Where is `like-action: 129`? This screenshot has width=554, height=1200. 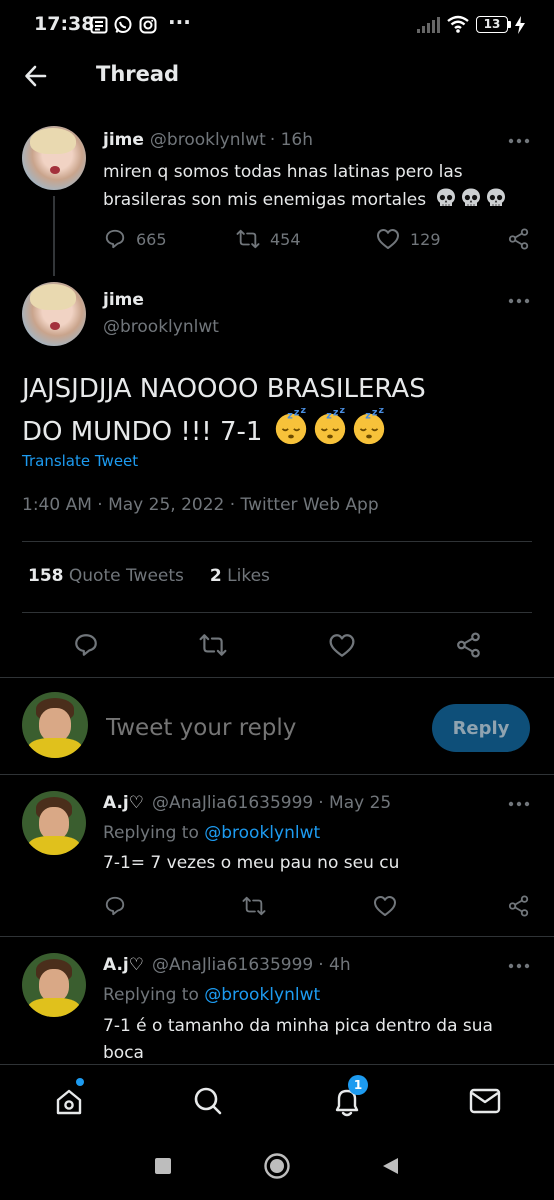 like-action: 129 is located at coordinates (408, 239).